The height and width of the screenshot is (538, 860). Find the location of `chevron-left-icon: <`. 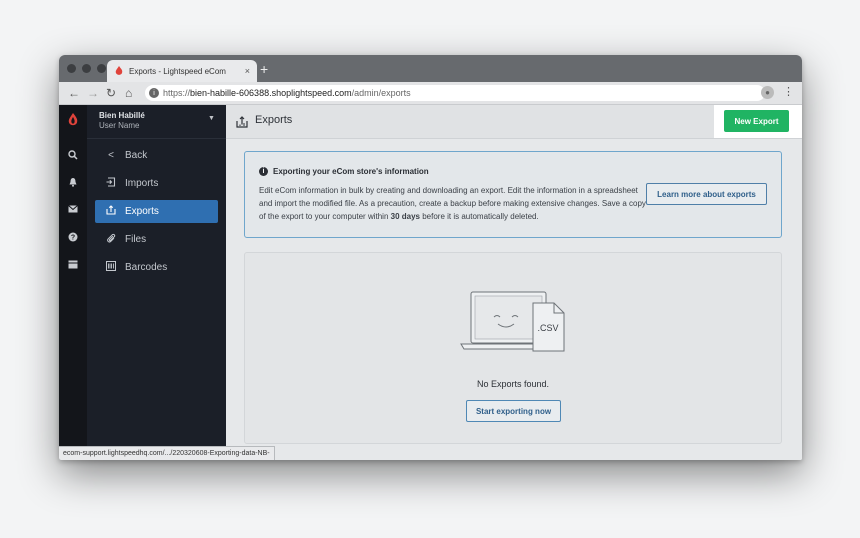

chevron-left-icon: < is located at coordinates (111, 155).